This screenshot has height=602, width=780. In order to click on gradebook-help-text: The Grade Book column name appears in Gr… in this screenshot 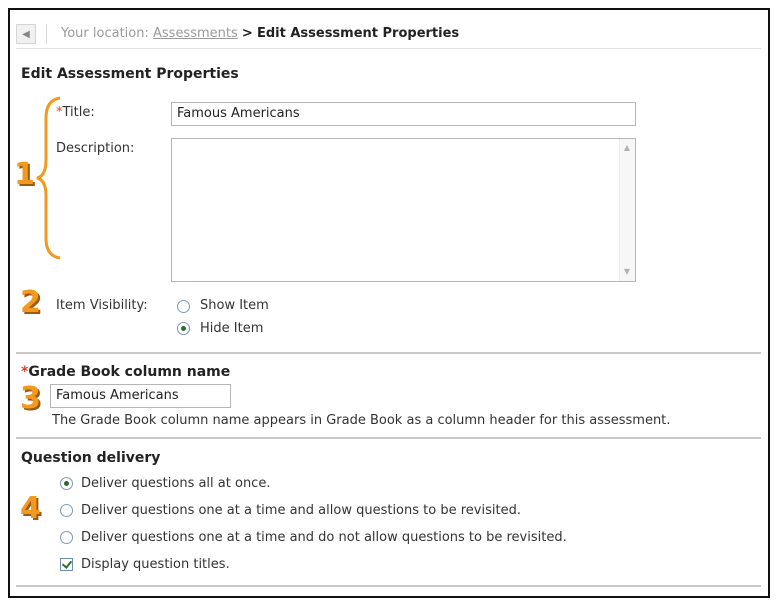, I will do `click(361, 420)`.